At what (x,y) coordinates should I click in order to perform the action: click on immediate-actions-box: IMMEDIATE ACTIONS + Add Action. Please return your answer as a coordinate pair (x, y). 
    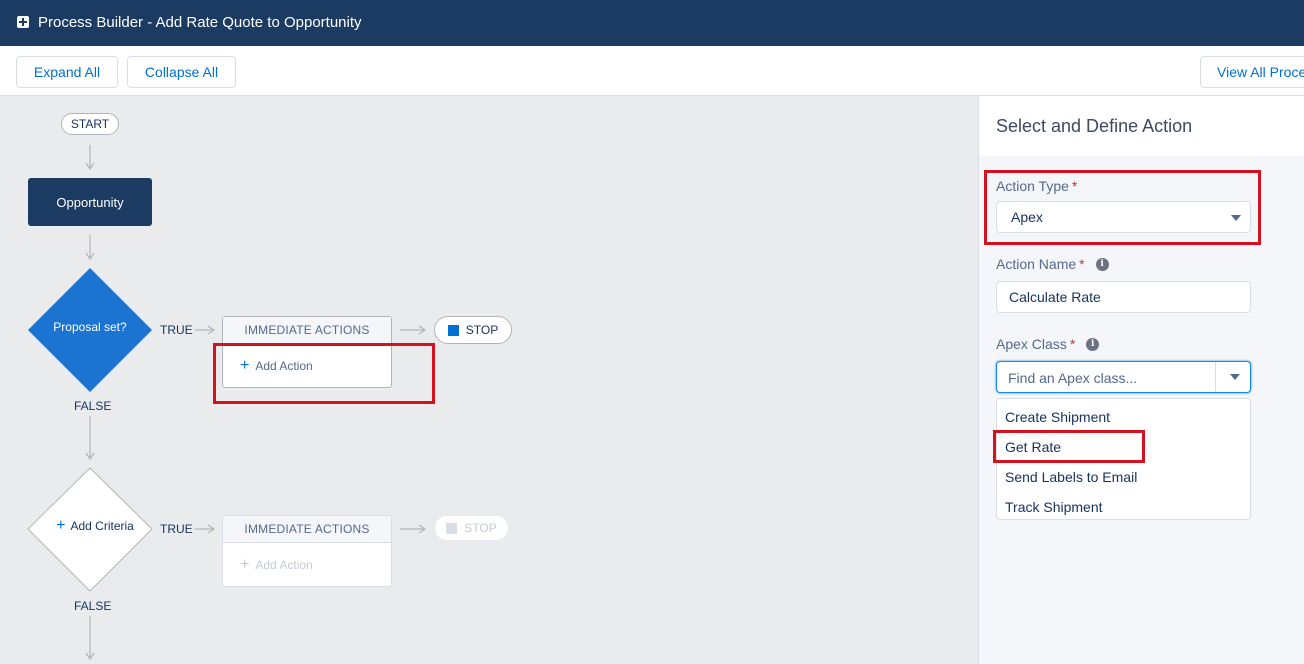
    Looking at the image, I should click on (307, 551).